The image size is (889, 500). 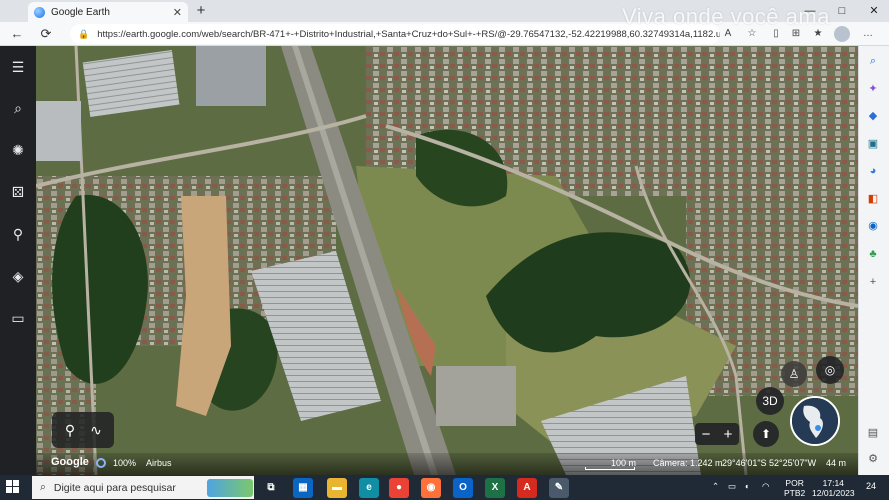 I want to click on clock-date: 12/01/2023, so click(x=833, y=493).